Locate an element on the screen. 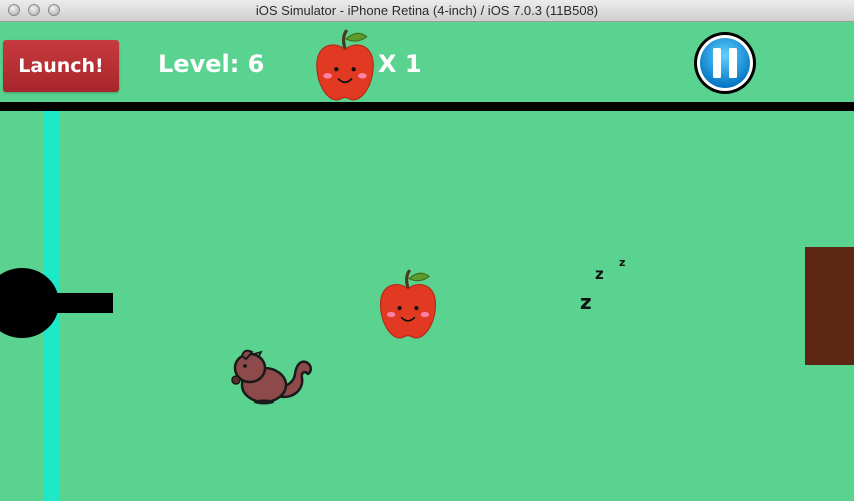  launch-button: Launch! is located at coordinates (61, 66).